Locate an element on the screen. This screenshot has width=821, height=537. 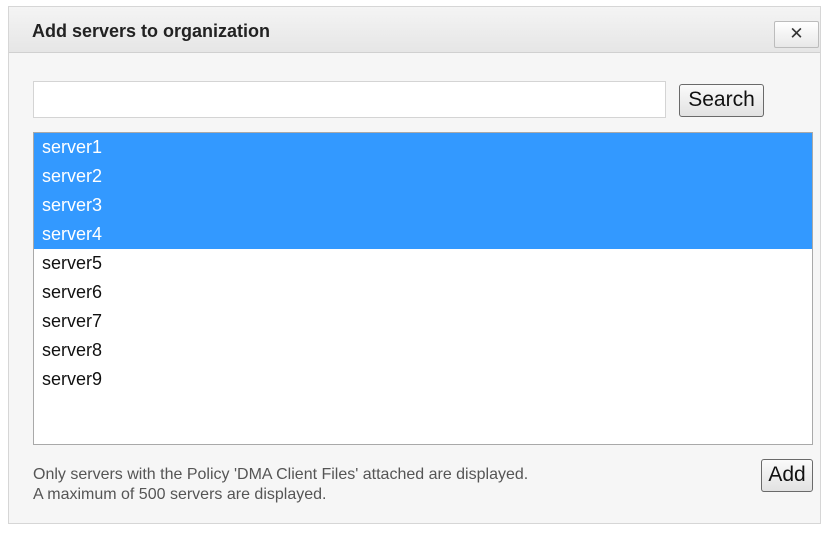
close-icon: ✕ is located at coordinates (796, 33).